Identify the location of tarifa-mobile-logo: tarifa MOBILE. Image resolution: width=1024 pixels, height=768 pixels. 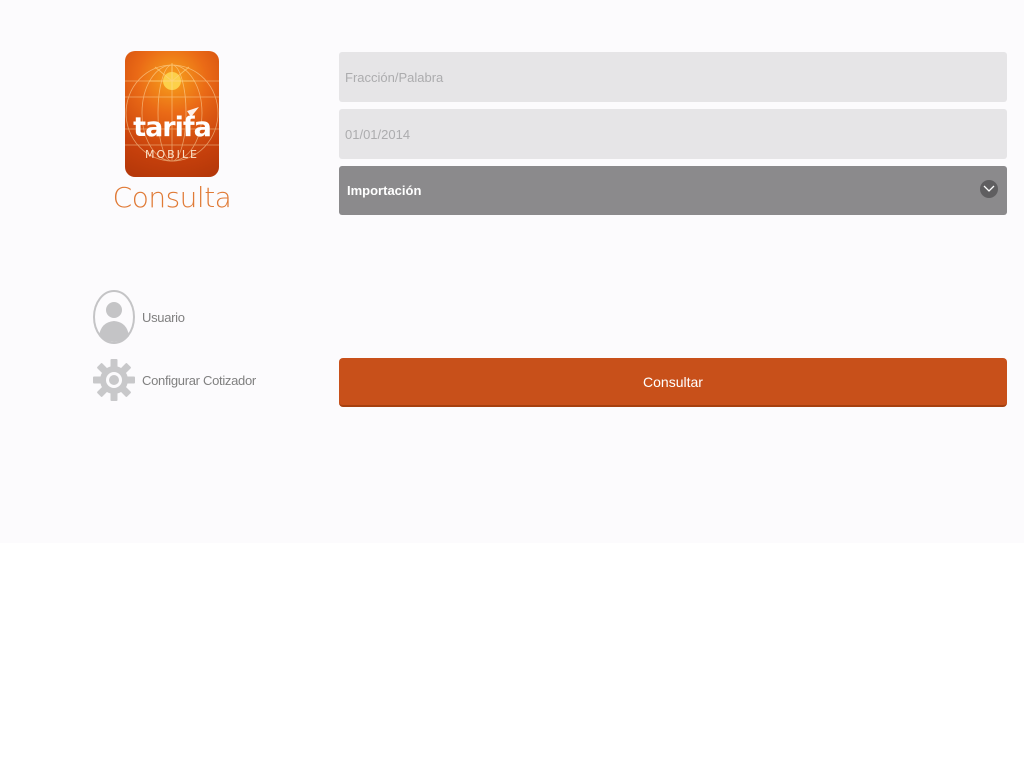
(172, 114).